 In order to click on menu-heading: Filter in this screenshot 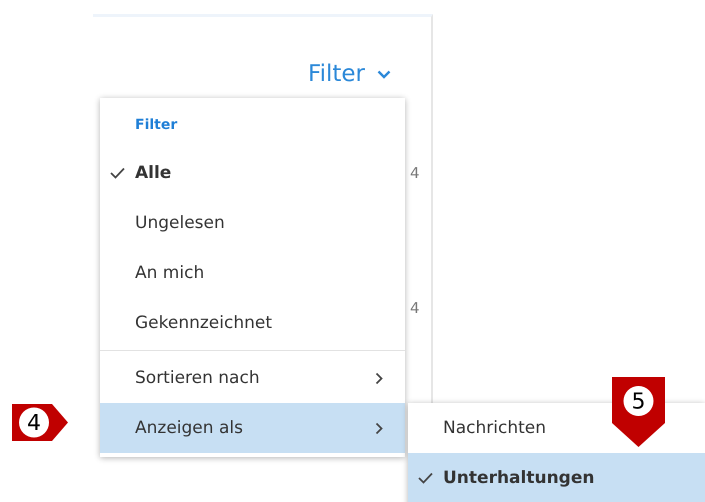, I will do `click(156, 125)`.